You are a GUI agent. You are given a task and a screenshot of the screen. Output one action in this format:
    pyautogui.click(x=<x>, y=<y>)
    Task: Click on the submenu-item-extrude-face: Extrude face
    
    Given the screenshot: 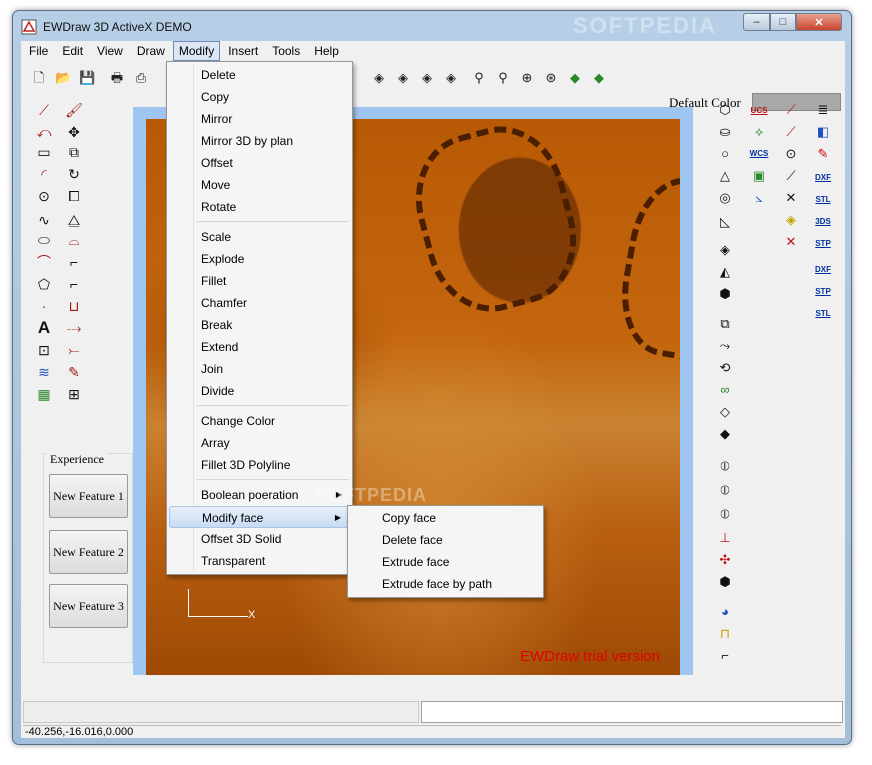 What is the action you would take?
    pyautogui.click(x=445, y=562)
    